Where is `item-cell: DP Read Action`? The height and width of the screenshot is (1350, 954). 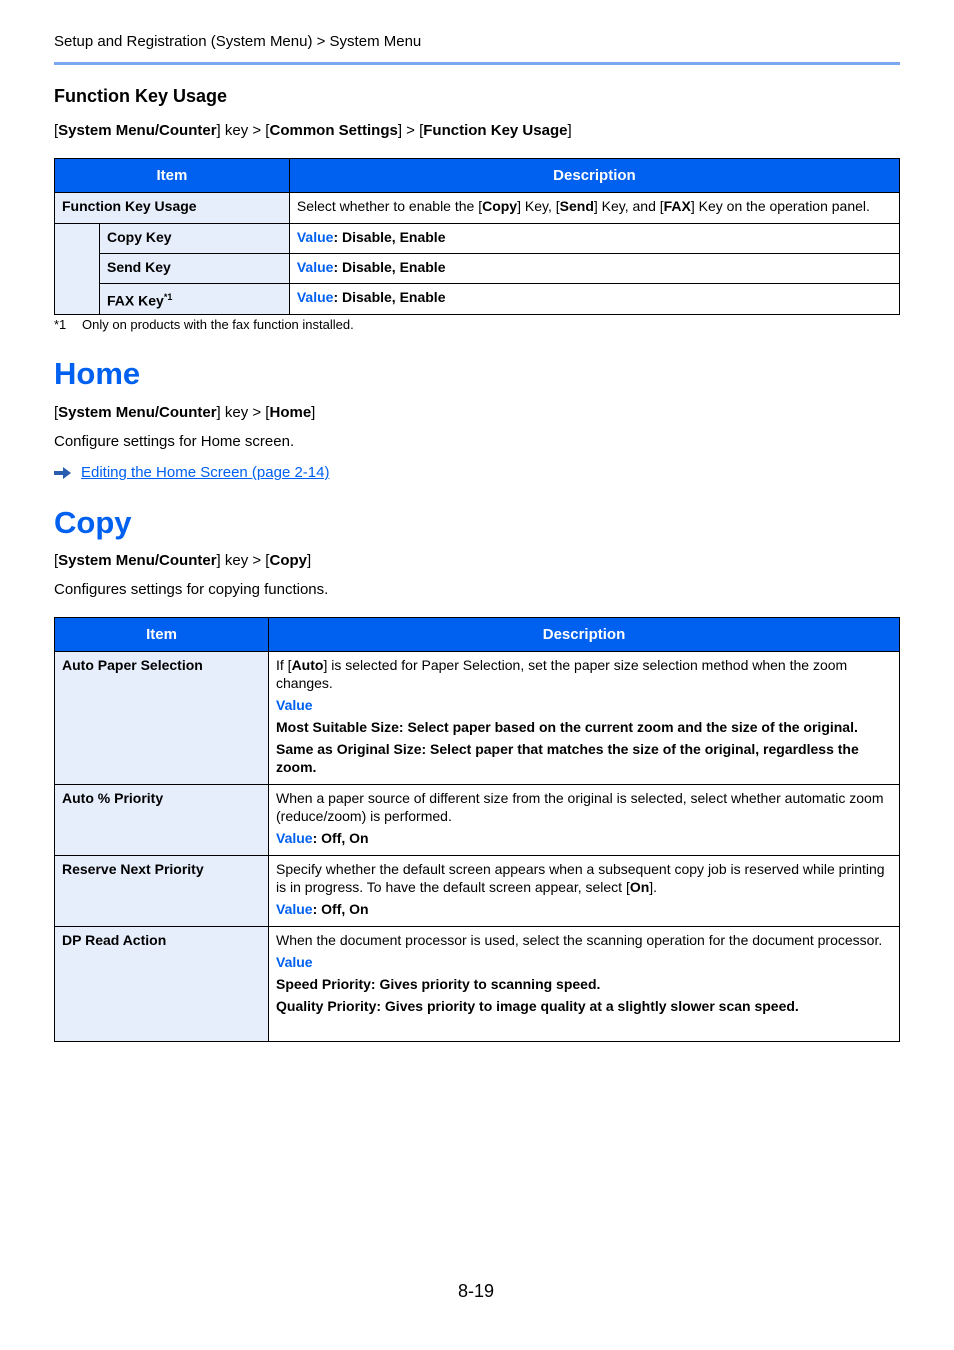
item-cell: DP Read Action is located at coordinates (161, 984).